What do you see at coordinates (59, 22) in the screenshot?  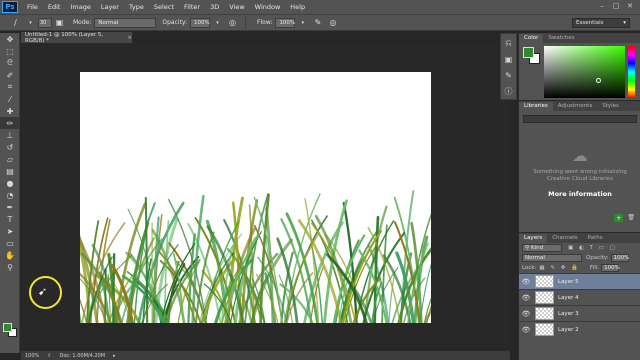 I see `brush-panel-icon: ▣` at bounding box center [59, 22].